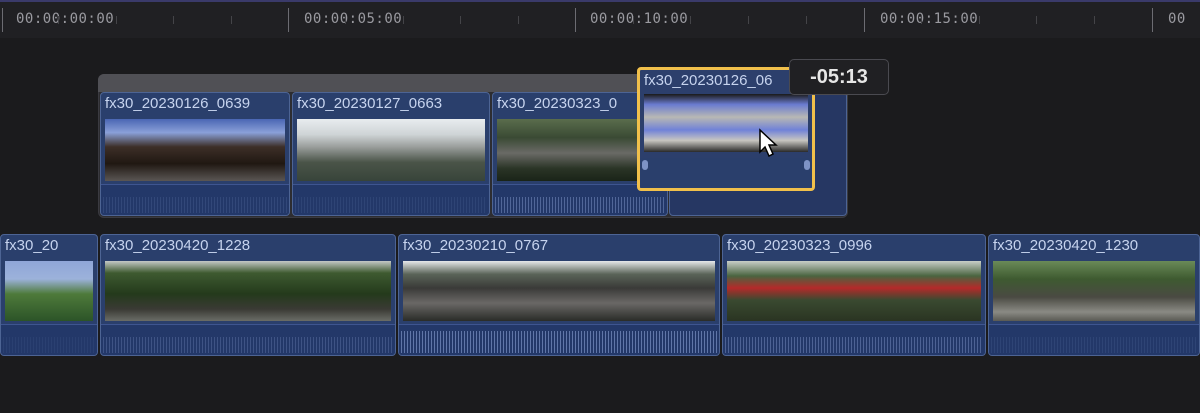  I want to click on clip-name: fx30_20230323_0996, so click(800, 245).